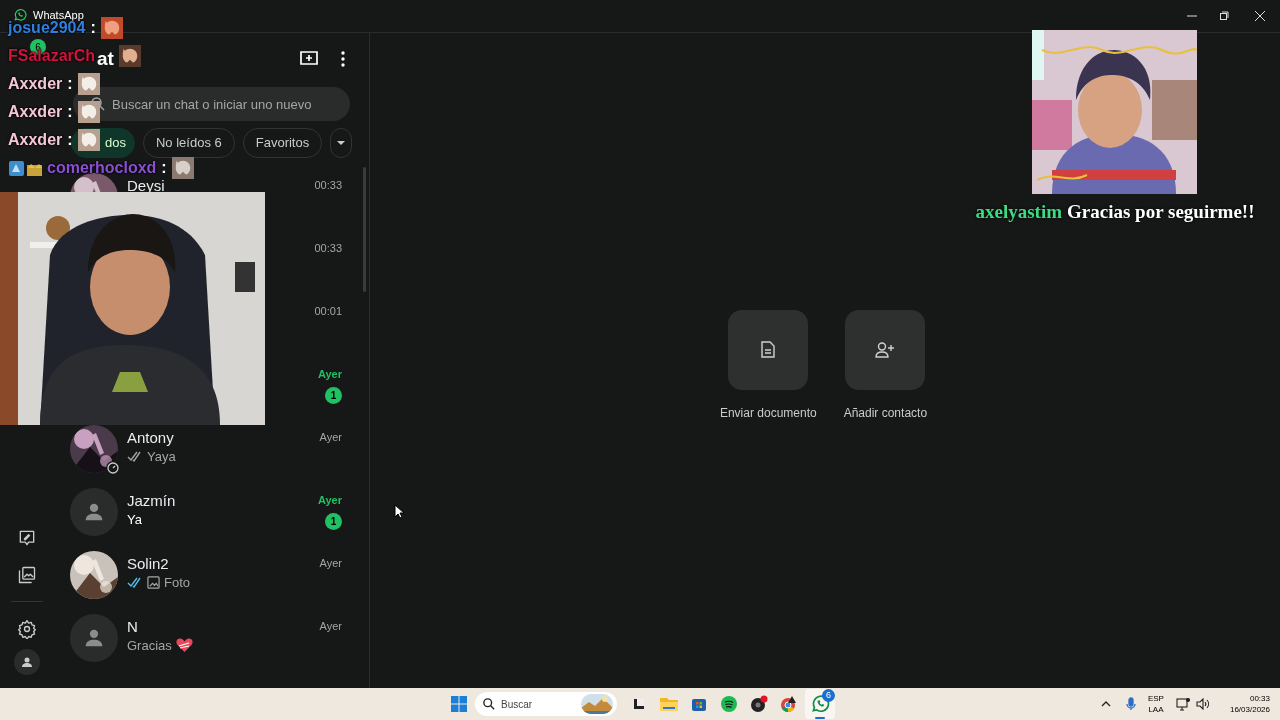 This screenshot has width=1280, height=720. I want to click on store-icon, so click(699, 704).